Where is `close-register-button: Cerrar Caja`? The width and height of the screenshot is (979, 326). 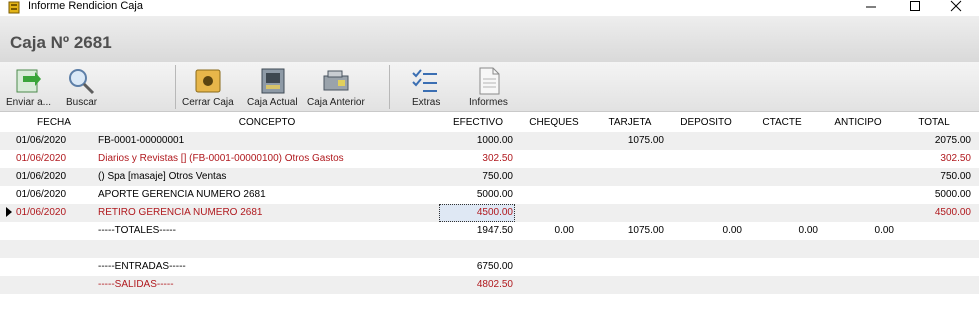
close-register-button: Cerrar Caja is located at coordinates (208, 87).